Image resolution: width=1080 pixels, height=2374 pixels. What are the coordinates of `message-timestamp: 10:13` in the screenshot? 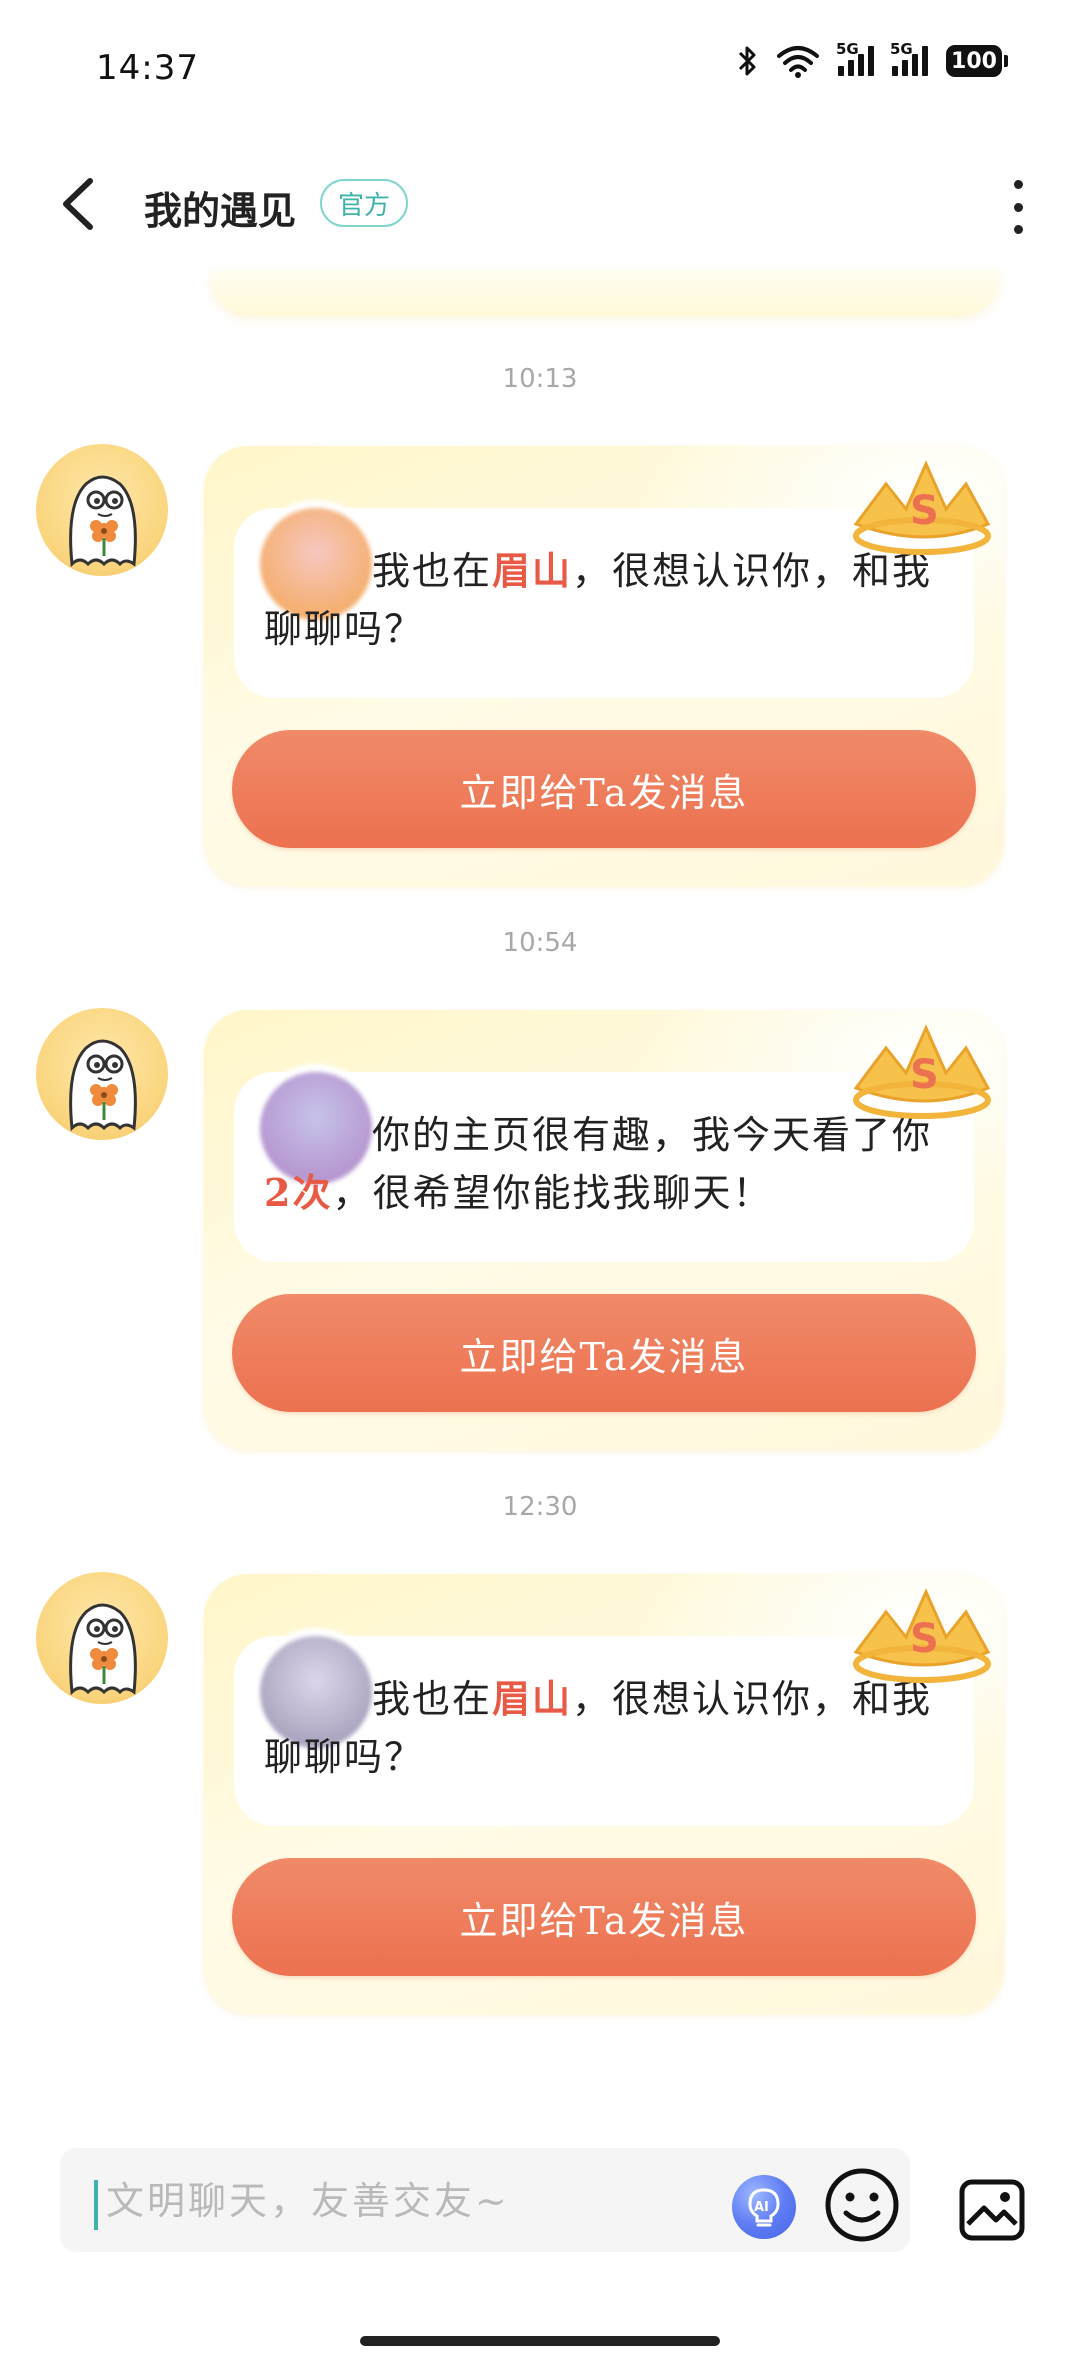 It's located at (540, 379).